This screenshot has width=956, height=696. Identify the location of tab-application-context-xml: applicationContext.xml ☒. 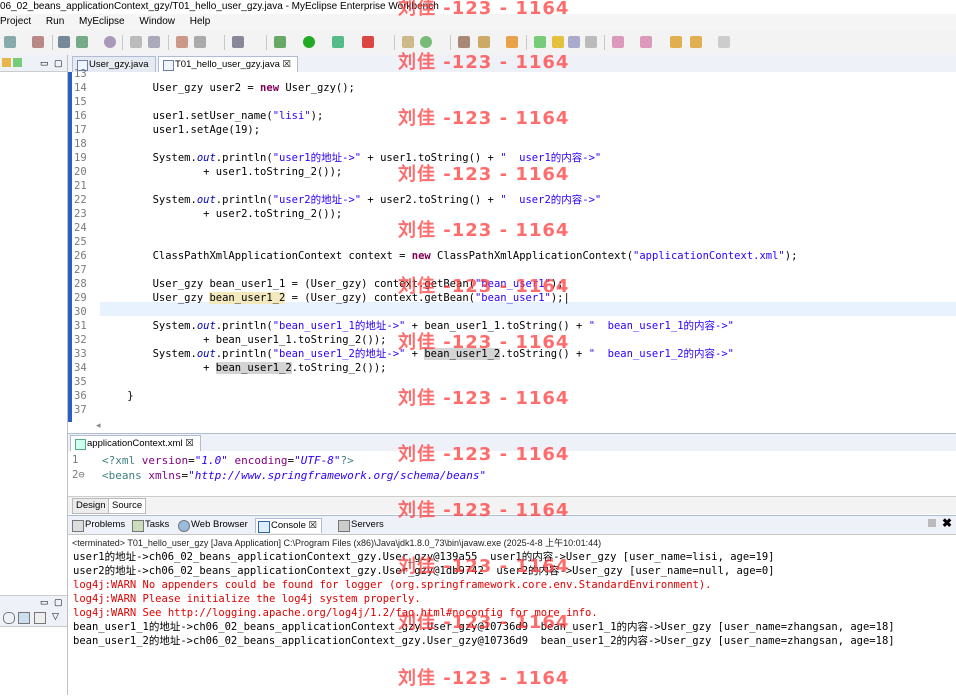
(135, 443).